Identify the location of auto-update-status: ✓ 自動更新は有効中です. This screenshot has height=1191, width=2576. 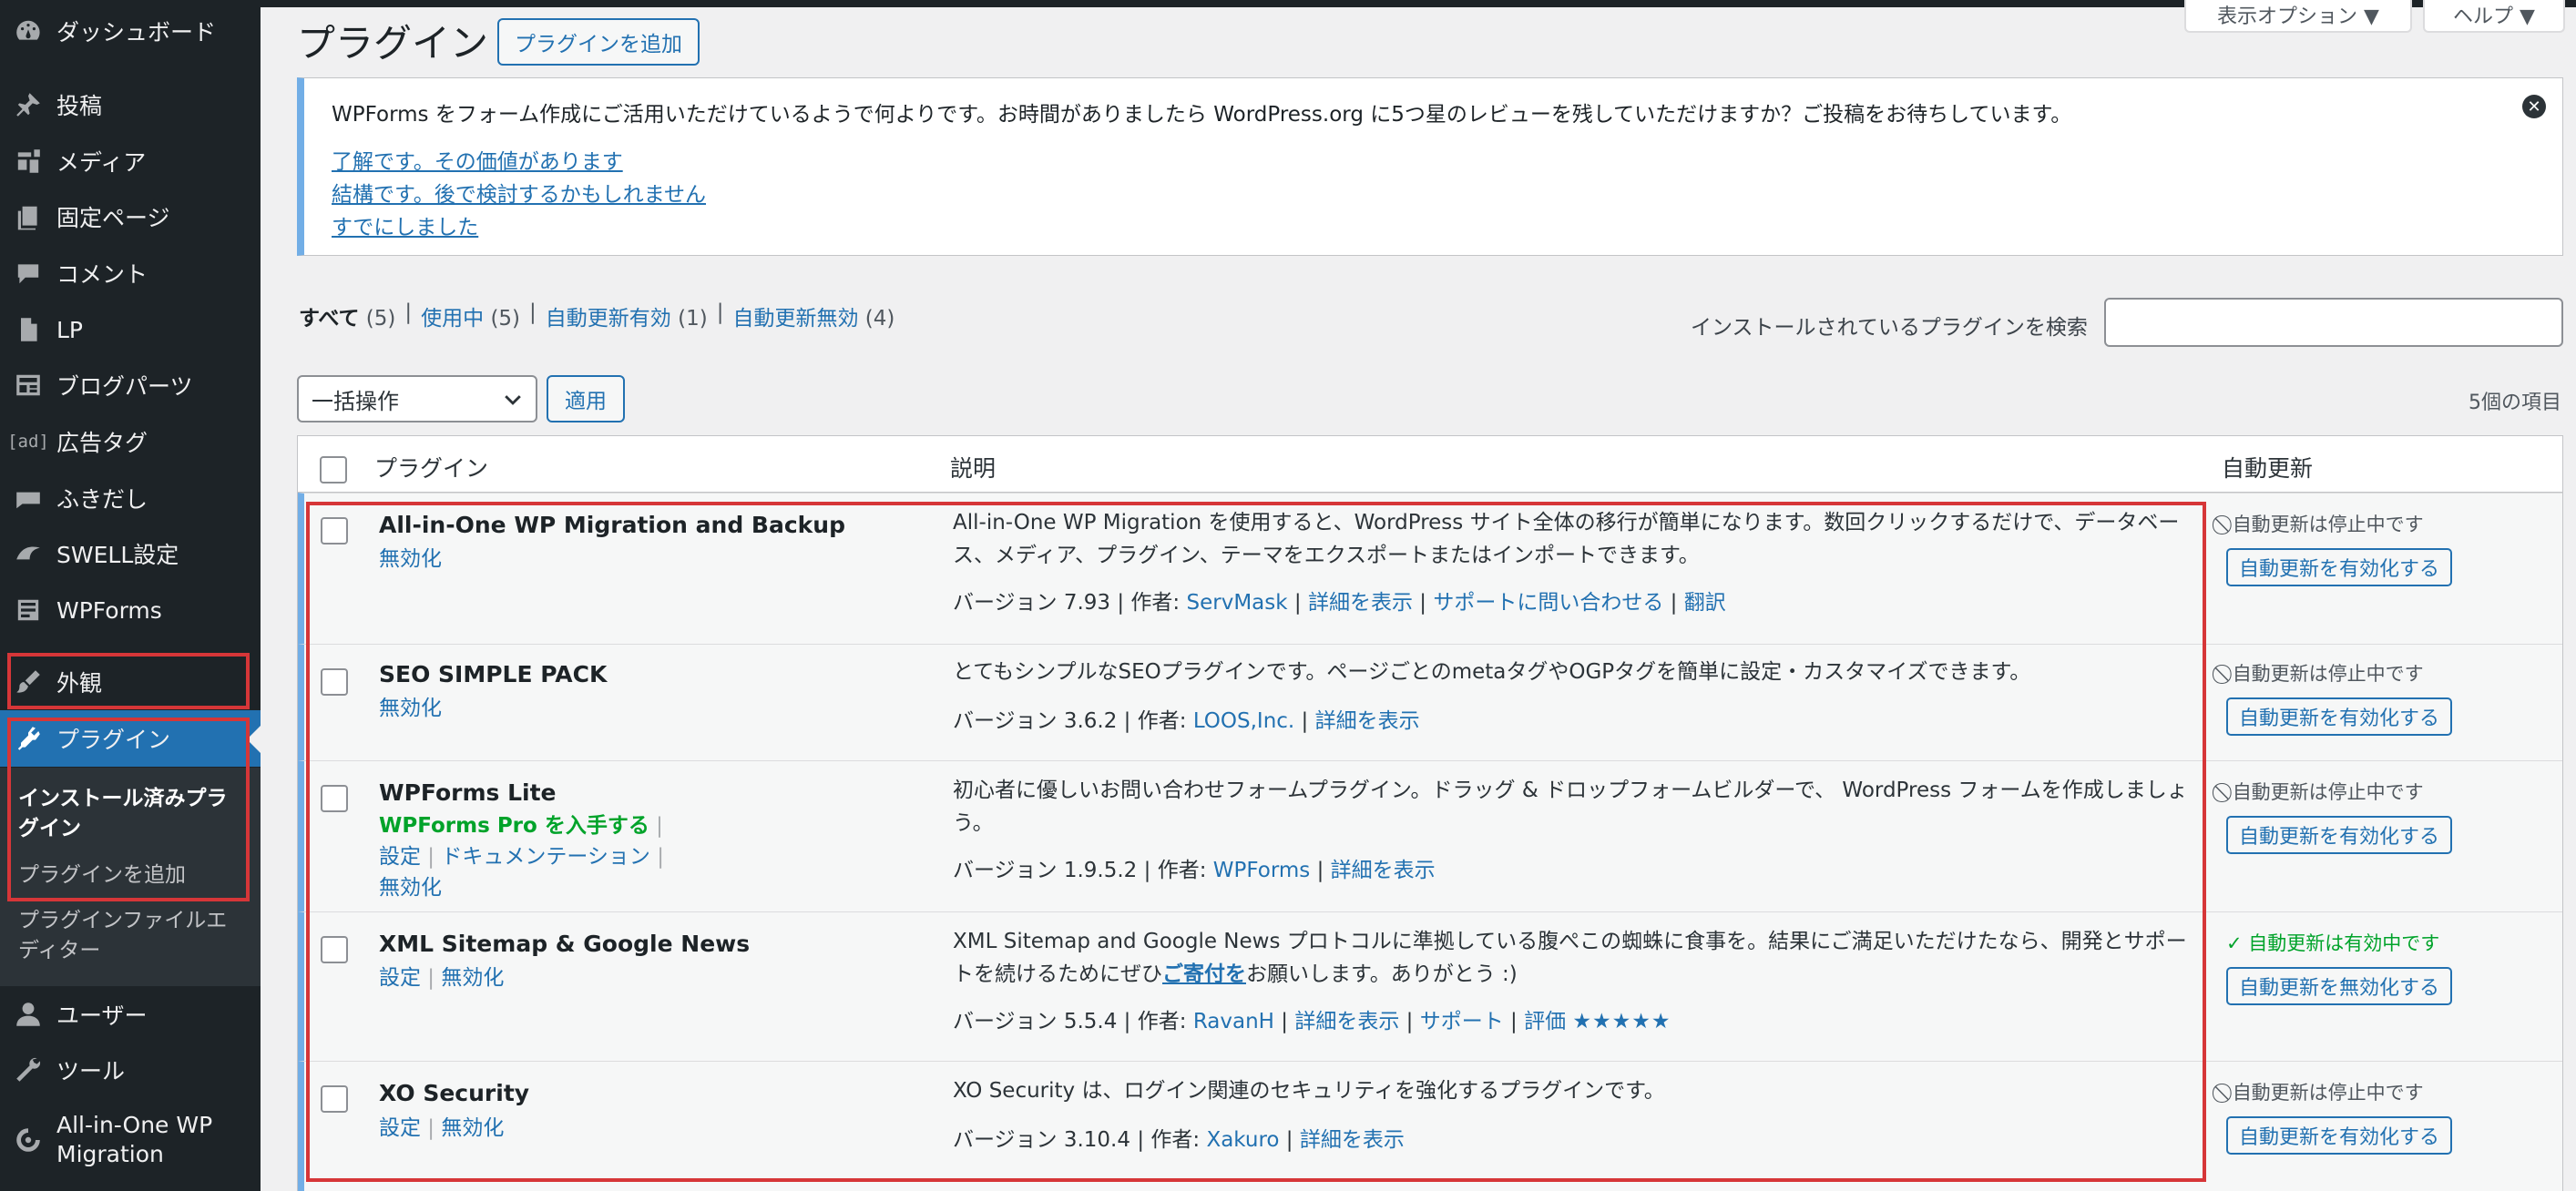
(2332, 942).